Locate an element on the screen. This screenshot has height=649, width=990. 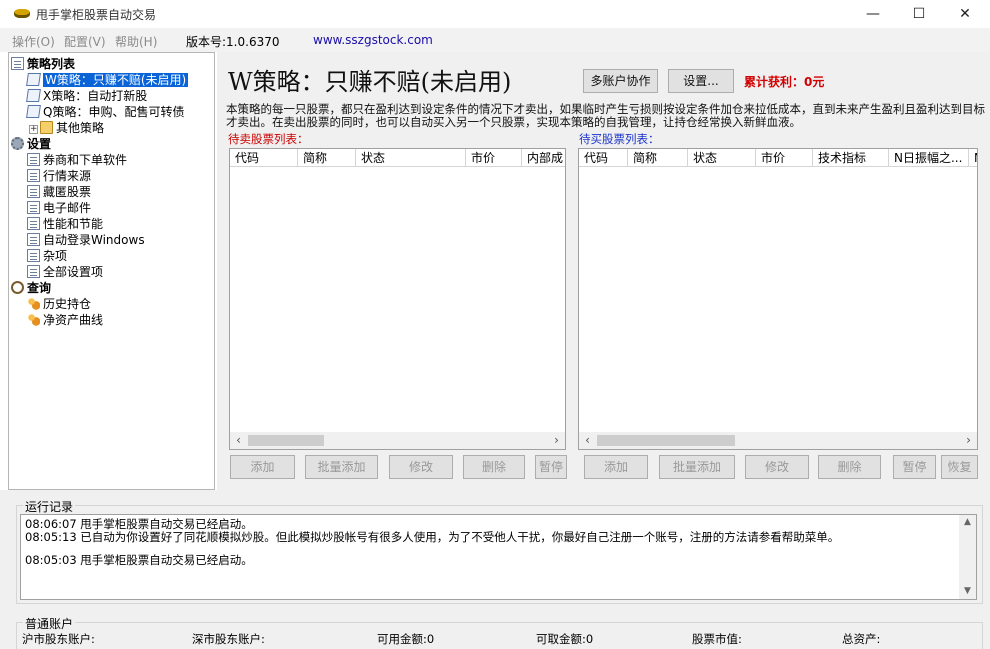
total-profit: 累计获利：0元 is located at coordinates (784, 82).